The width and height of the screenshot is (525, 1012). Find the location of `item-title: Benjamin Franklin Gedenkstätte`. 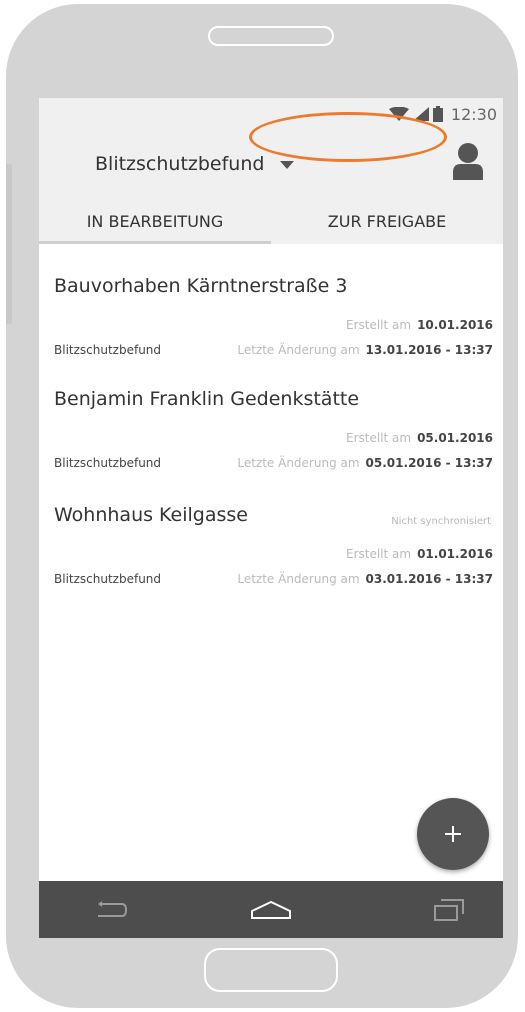

item-title: Benjamin Franklin Gedenkstätte is located at coordinates (207, 399).